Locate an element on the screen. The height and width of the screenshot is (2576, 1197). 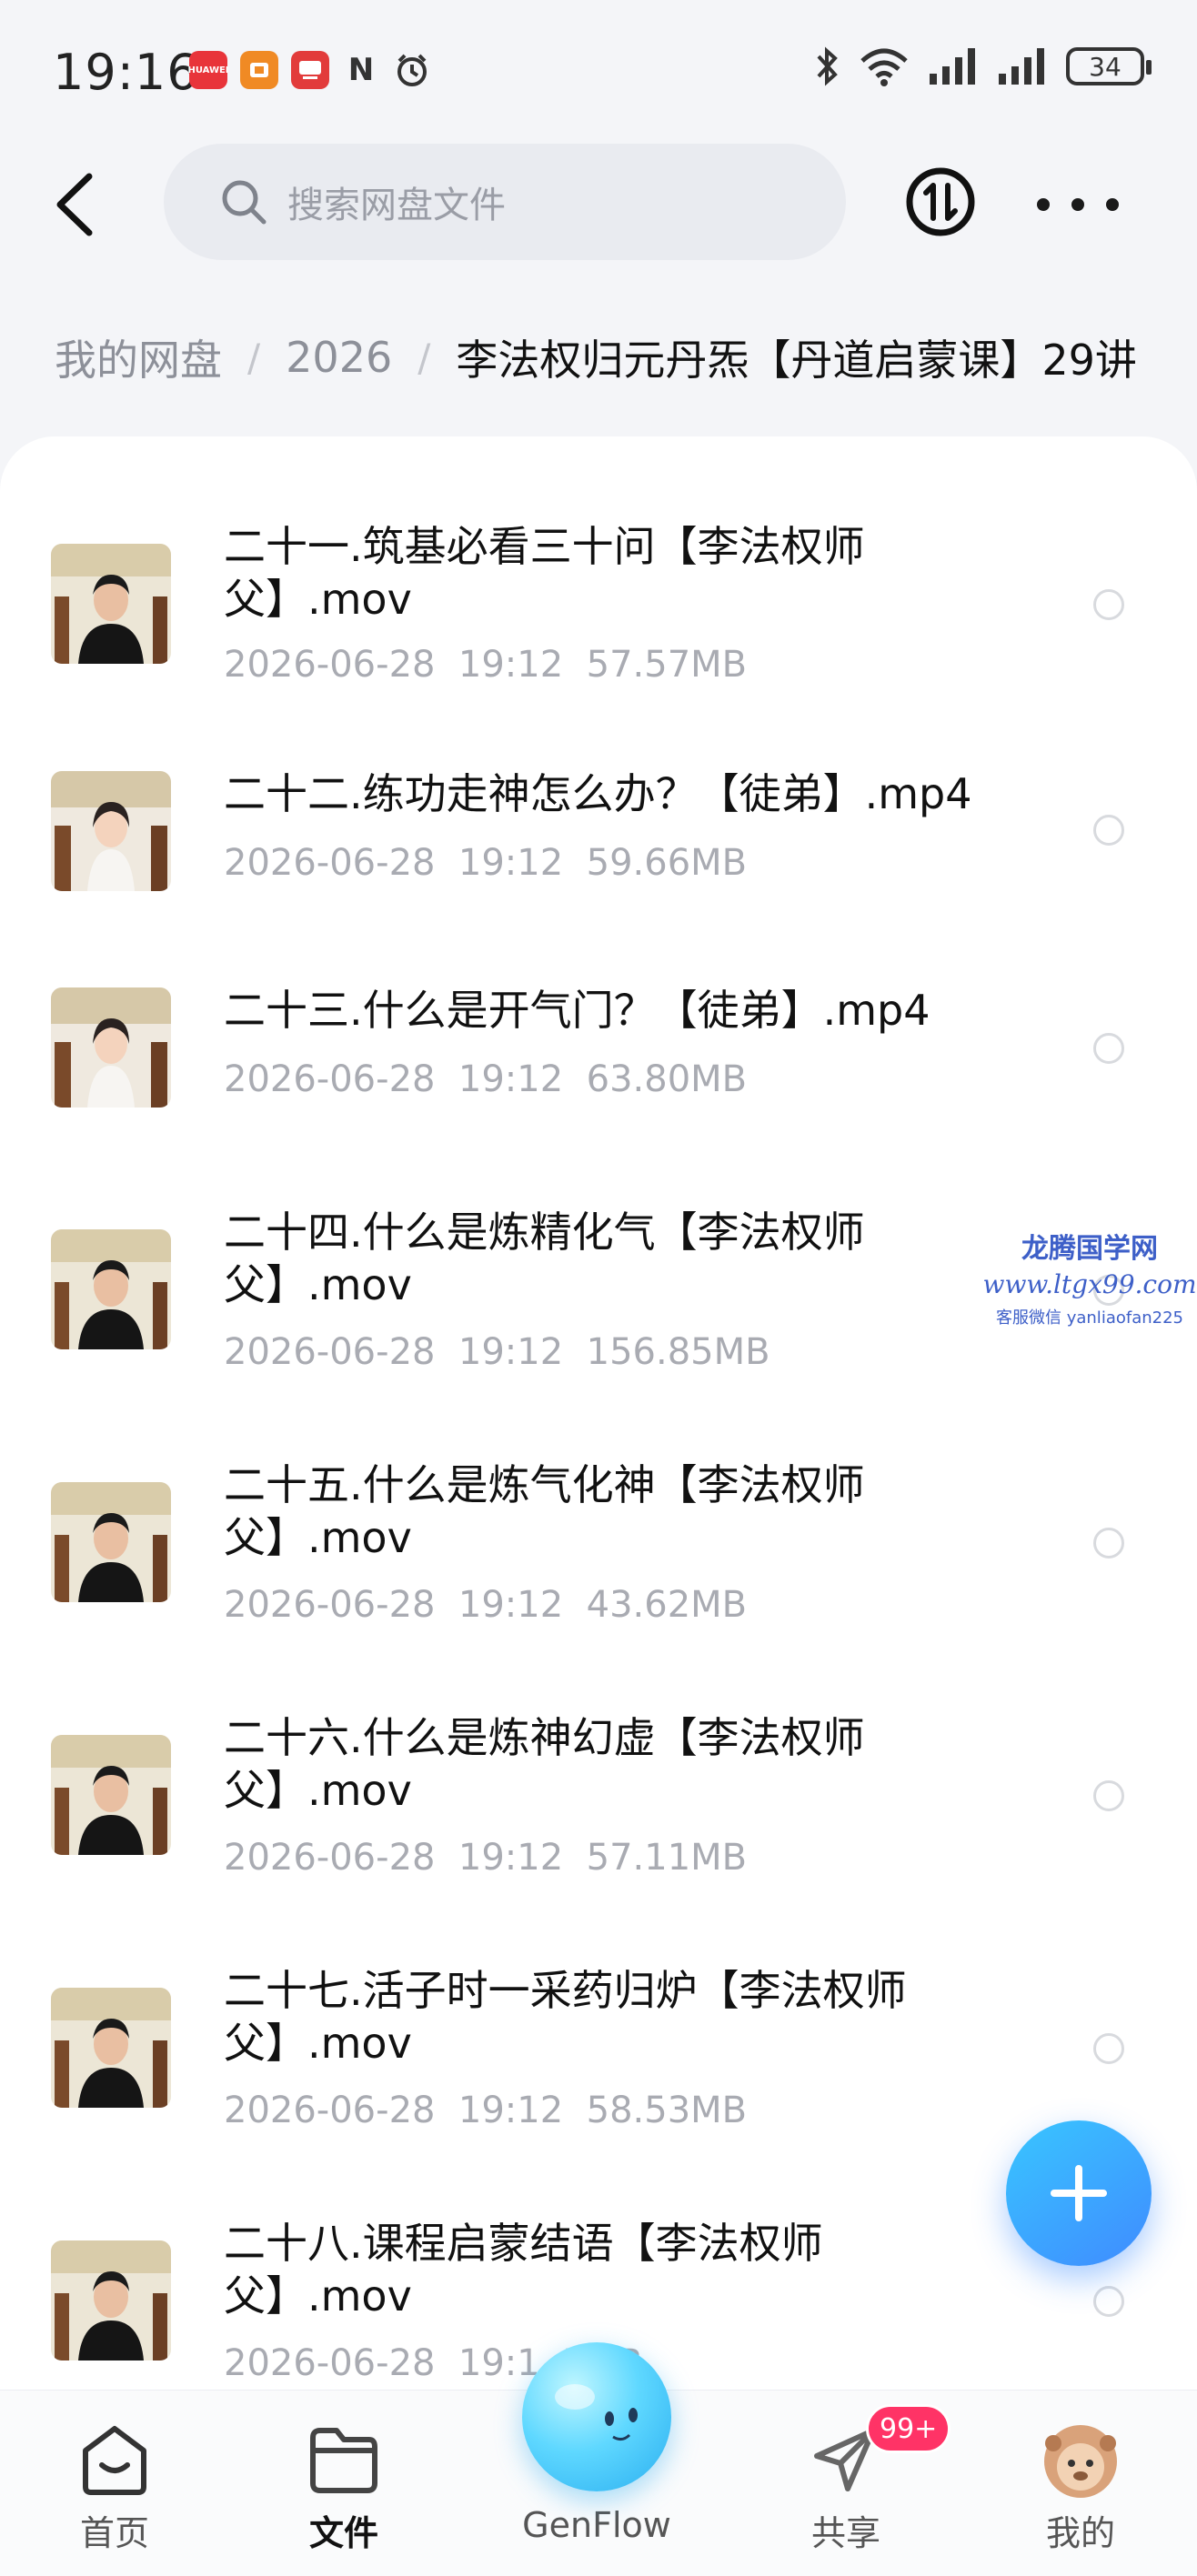
plus-icon is located at coordinates (1079, 2193).